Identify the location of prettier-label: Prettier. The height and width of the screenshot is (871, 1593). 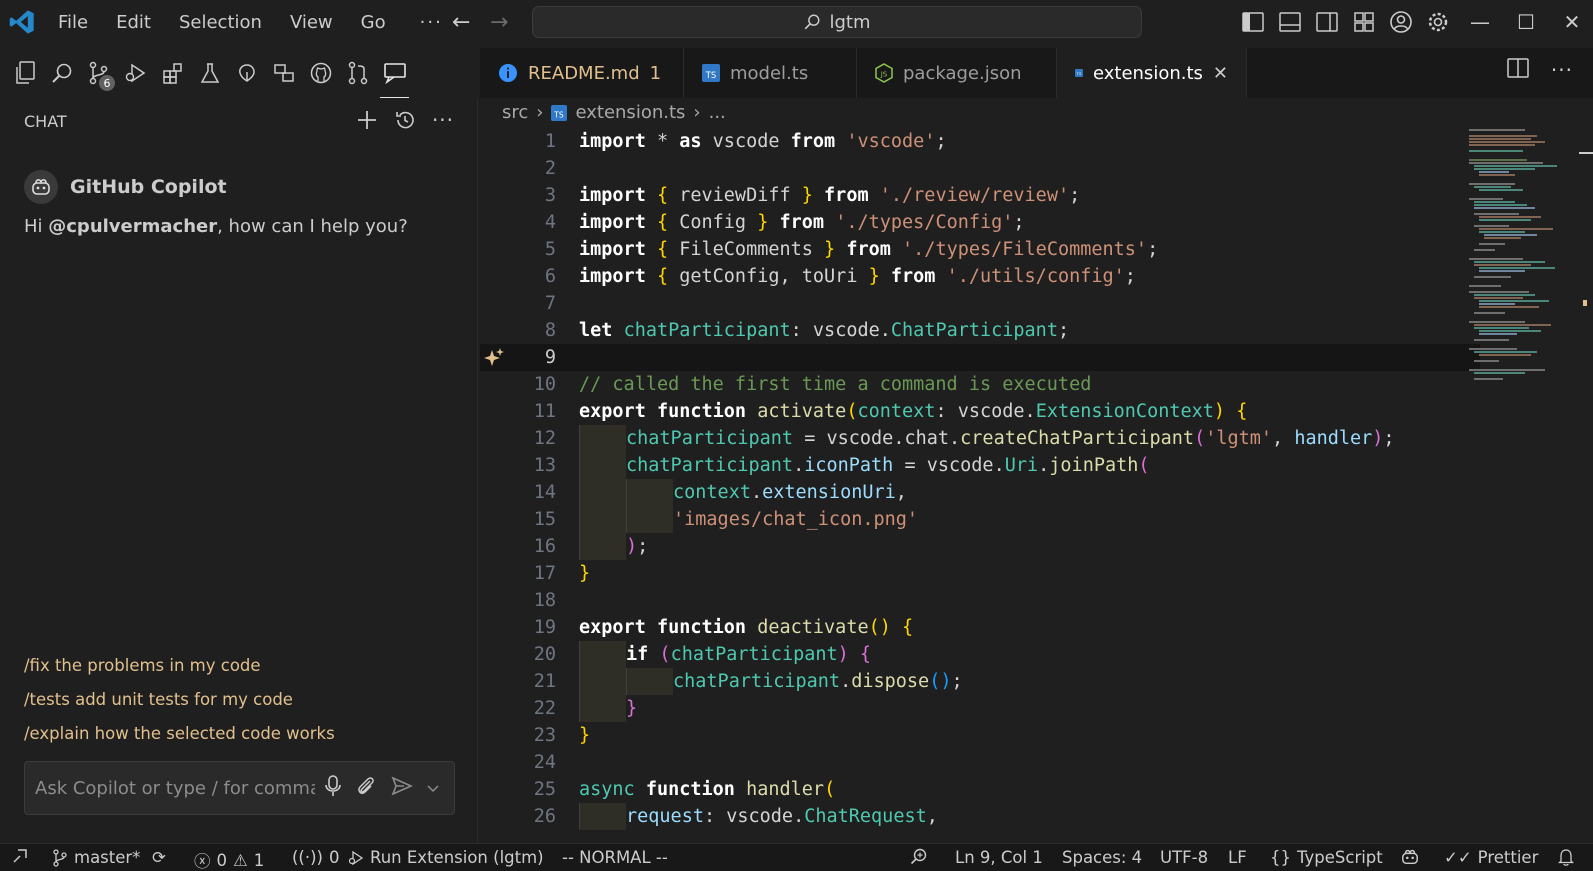
(1508, 857).